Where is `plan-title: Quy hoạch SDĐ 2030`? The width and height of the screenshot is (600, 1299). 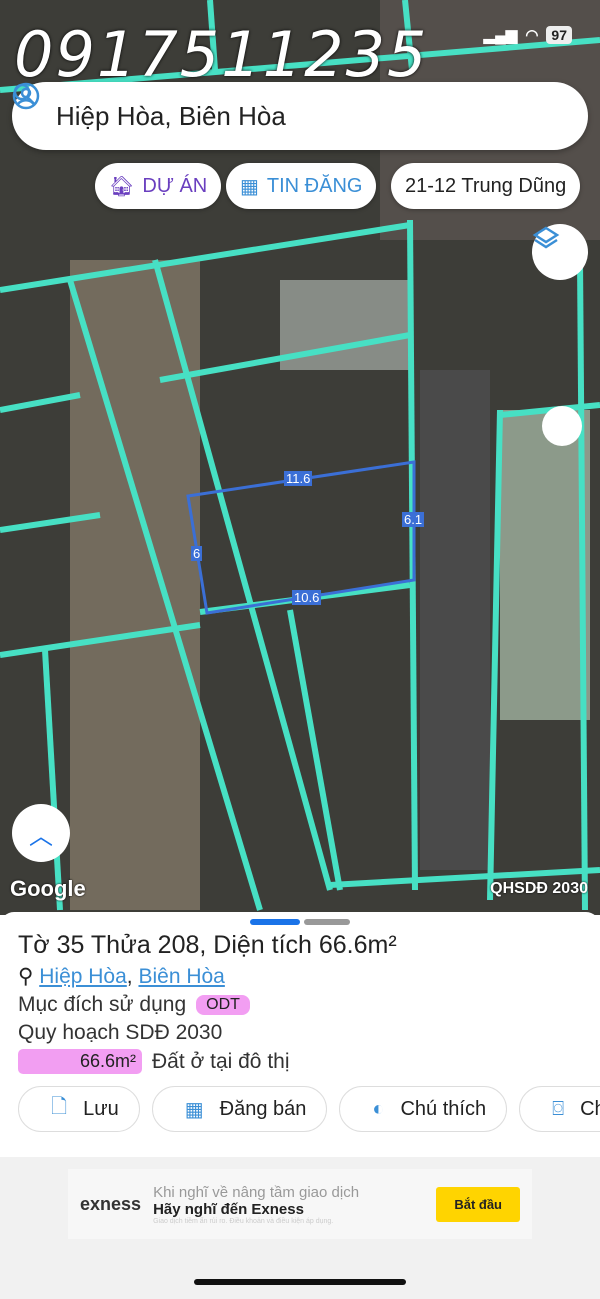 plan-title: Quy hoạch SDĐ 2030 is located at coordinates (120, 1032).